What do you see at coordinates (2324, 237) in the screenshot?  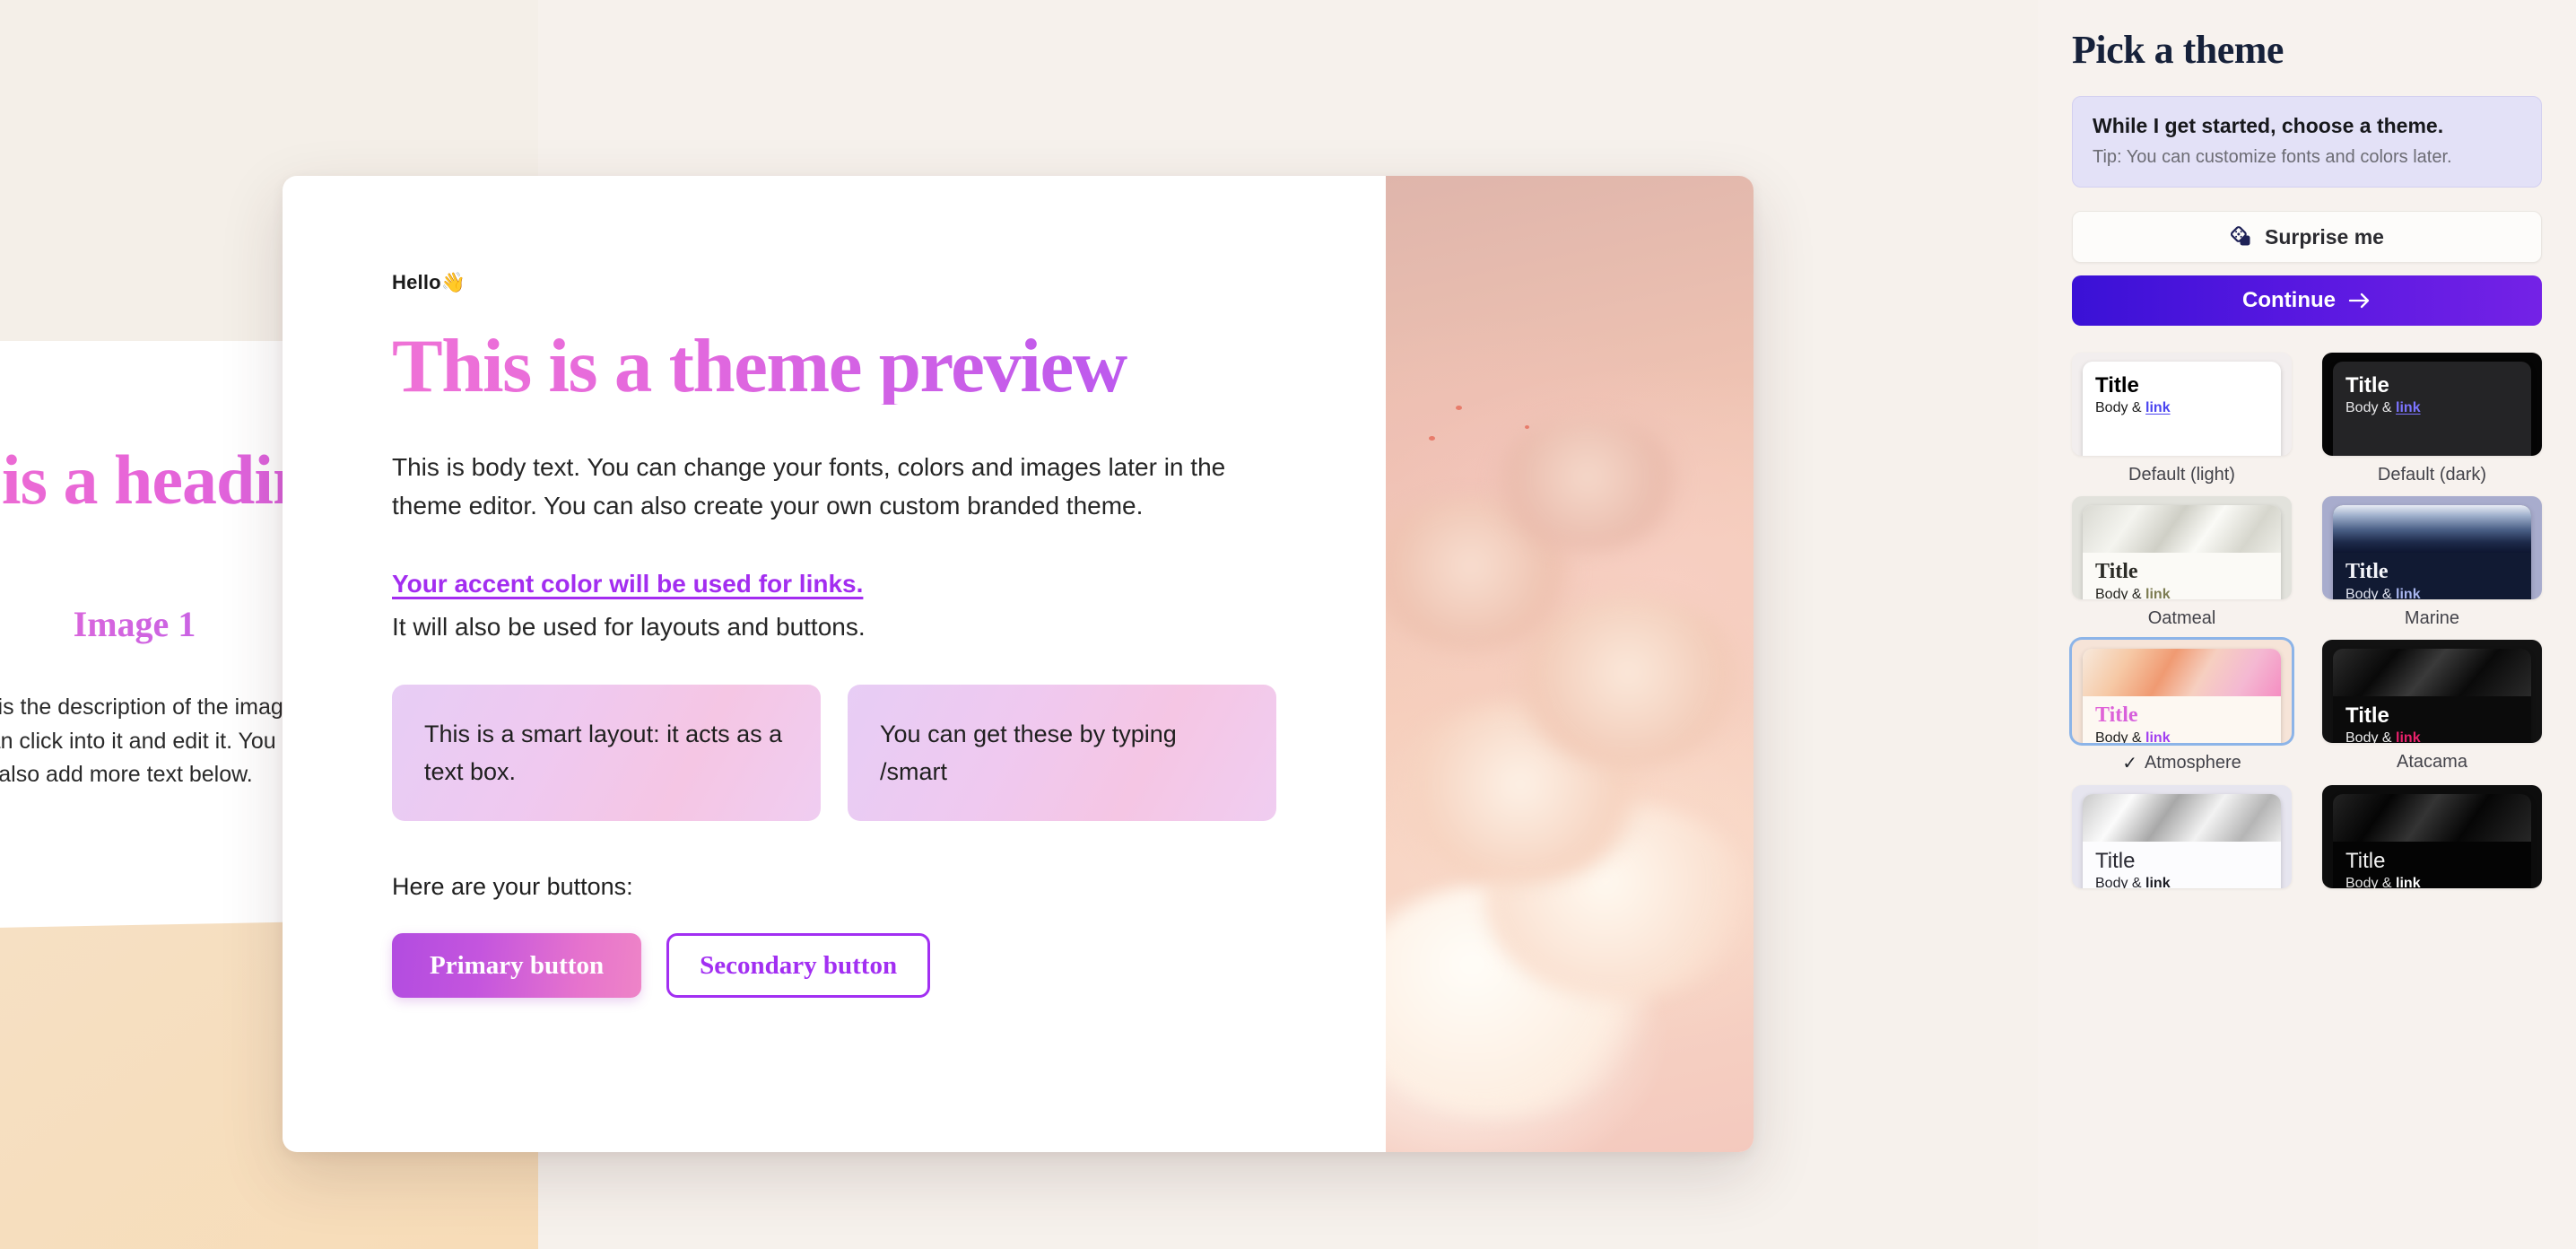 I see `surprise-me-label: Surprise me` at bounding box center [2324, 237].